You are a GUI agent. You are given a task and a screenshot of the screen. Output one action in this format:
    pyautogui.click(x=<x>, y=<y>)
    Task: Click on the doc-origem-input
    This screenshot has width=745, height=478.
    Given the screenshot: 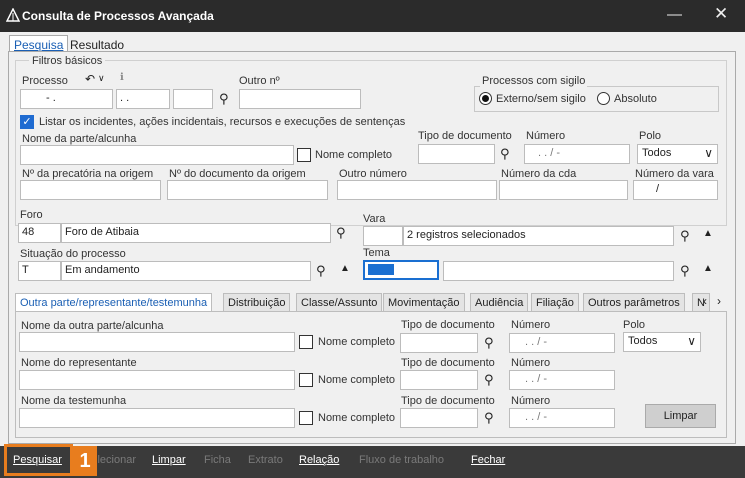 What is the action you would take?
    pyautogui.click(x=247, y=190)
    